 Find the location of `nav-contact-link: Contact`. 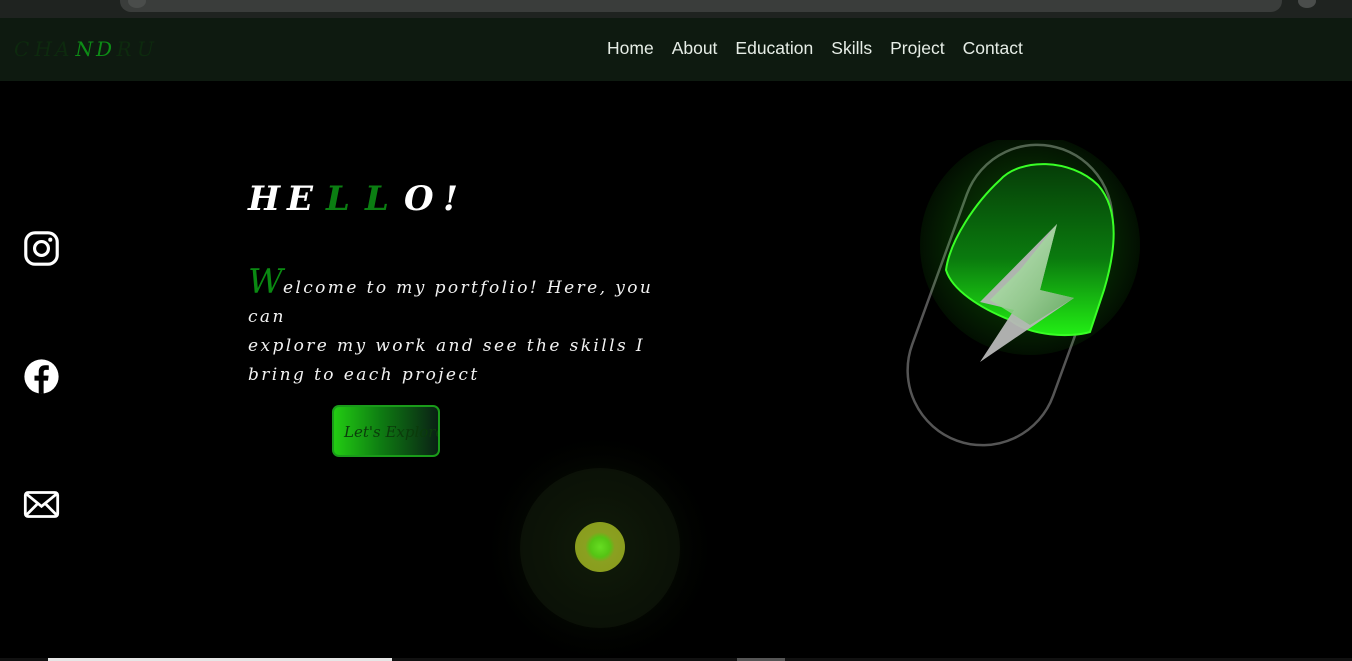

nav-contact-link: Contact is located at coordinates (993, 48).